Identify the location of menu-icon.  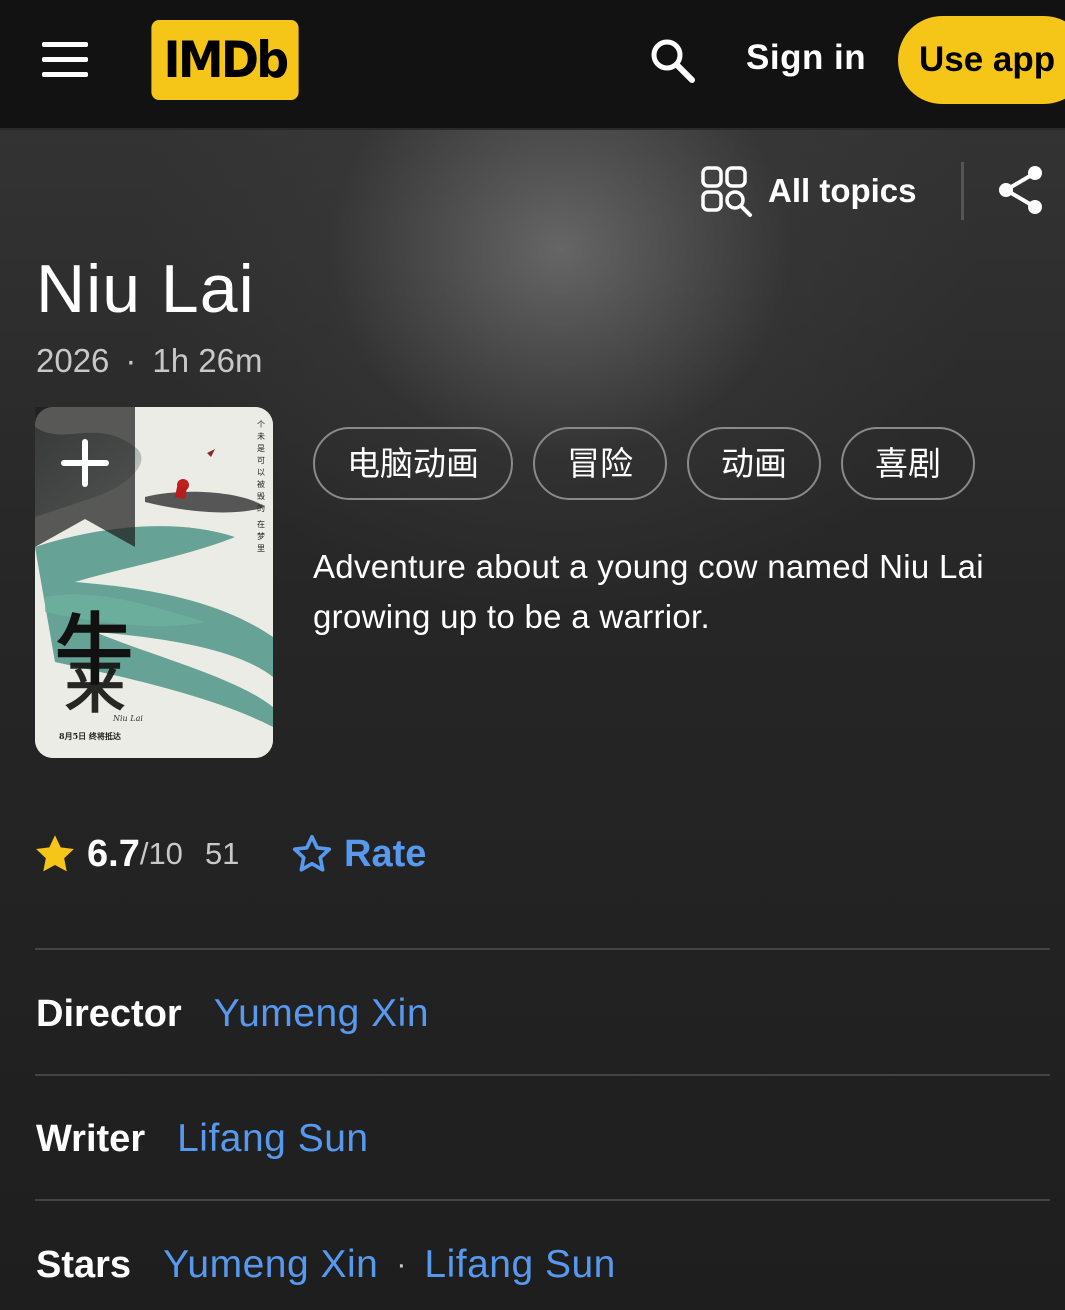
(65, 60).